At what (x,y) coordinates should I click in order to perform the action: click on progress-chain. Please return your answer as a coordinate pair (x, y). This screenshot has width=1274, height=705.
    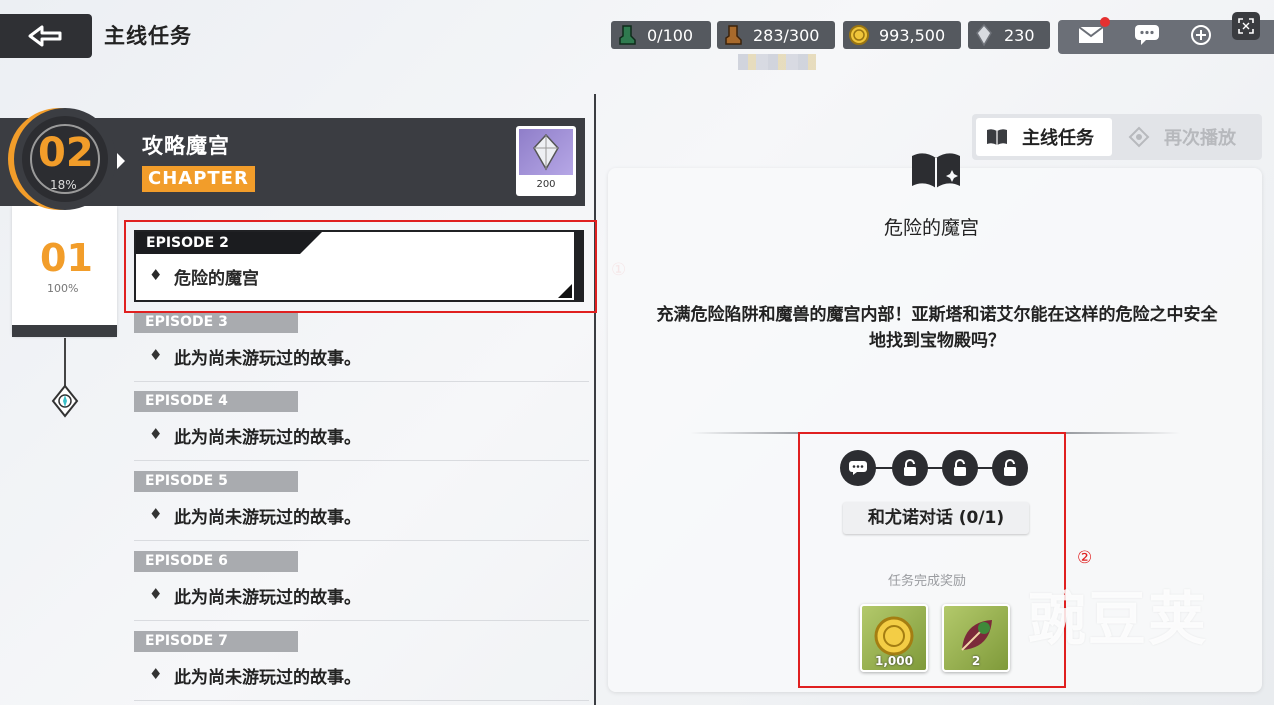
    Looking at the image, I should click on (65, 363).